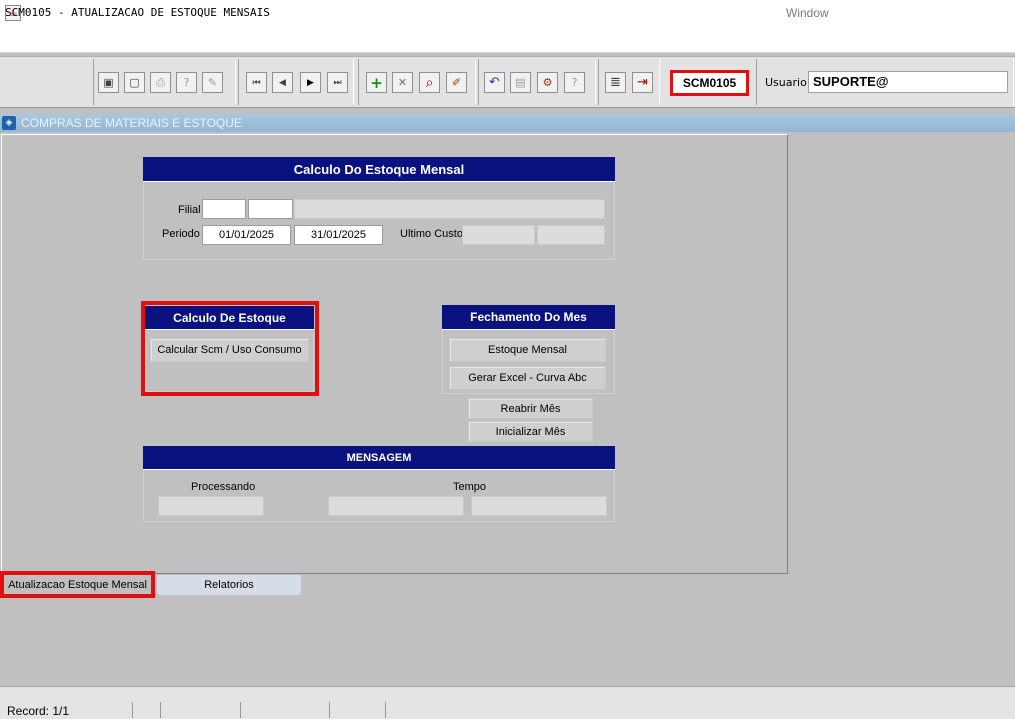 The height and width of the screenshot is (719, 1015). Describe the element at coordinates (449, 209) in the screenshot. I see `filial-name-field` at that location.